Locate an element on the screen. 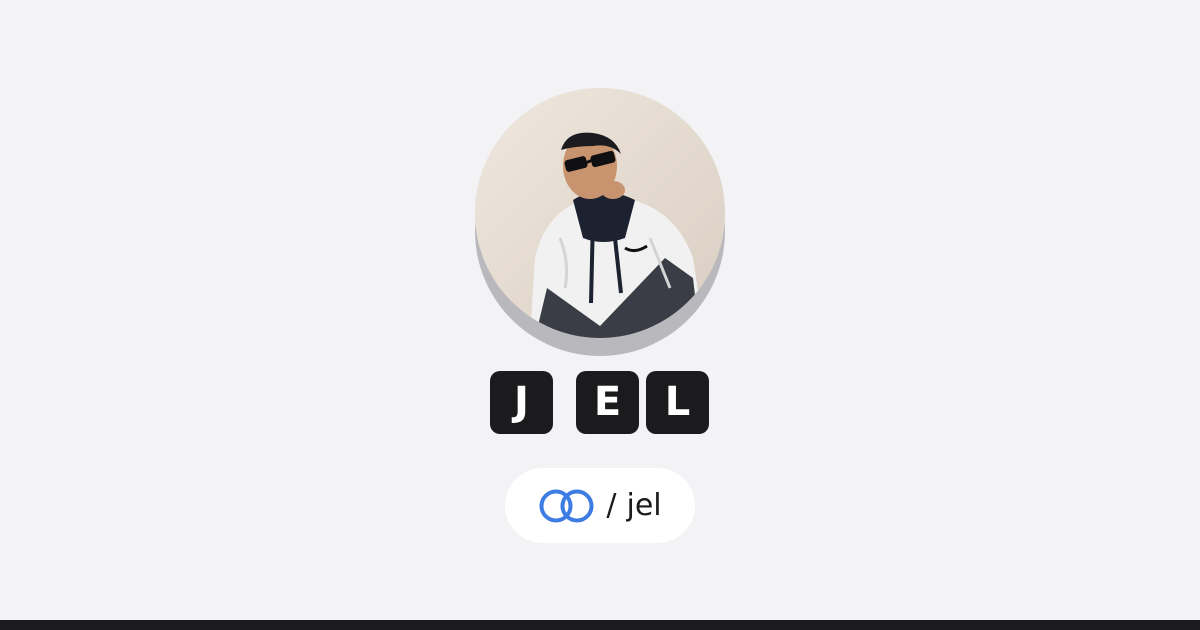 The height and width of the screenshot is (630, 1200). avatar-photo is located at coordinates (600, 213).